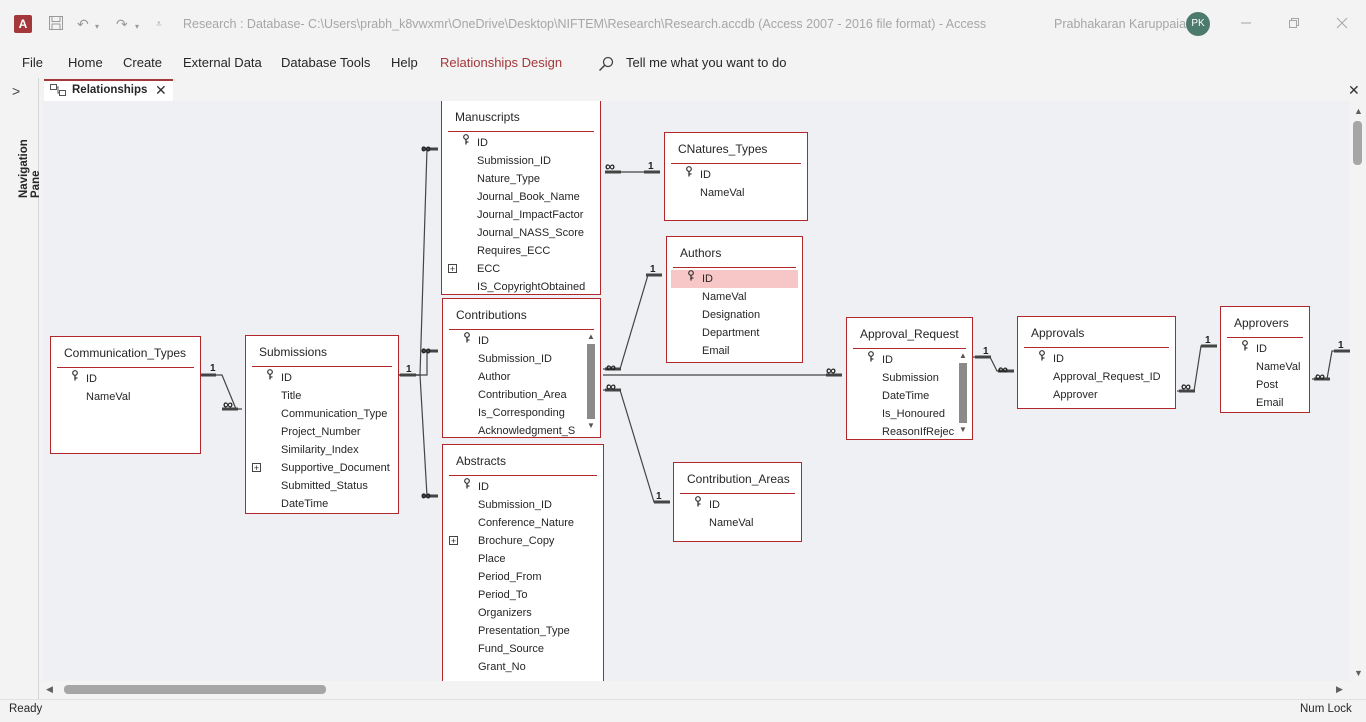 The image size is (1366, 722). I want to click on tell-me-search: Tell me what you want to do, so click(706, 62).